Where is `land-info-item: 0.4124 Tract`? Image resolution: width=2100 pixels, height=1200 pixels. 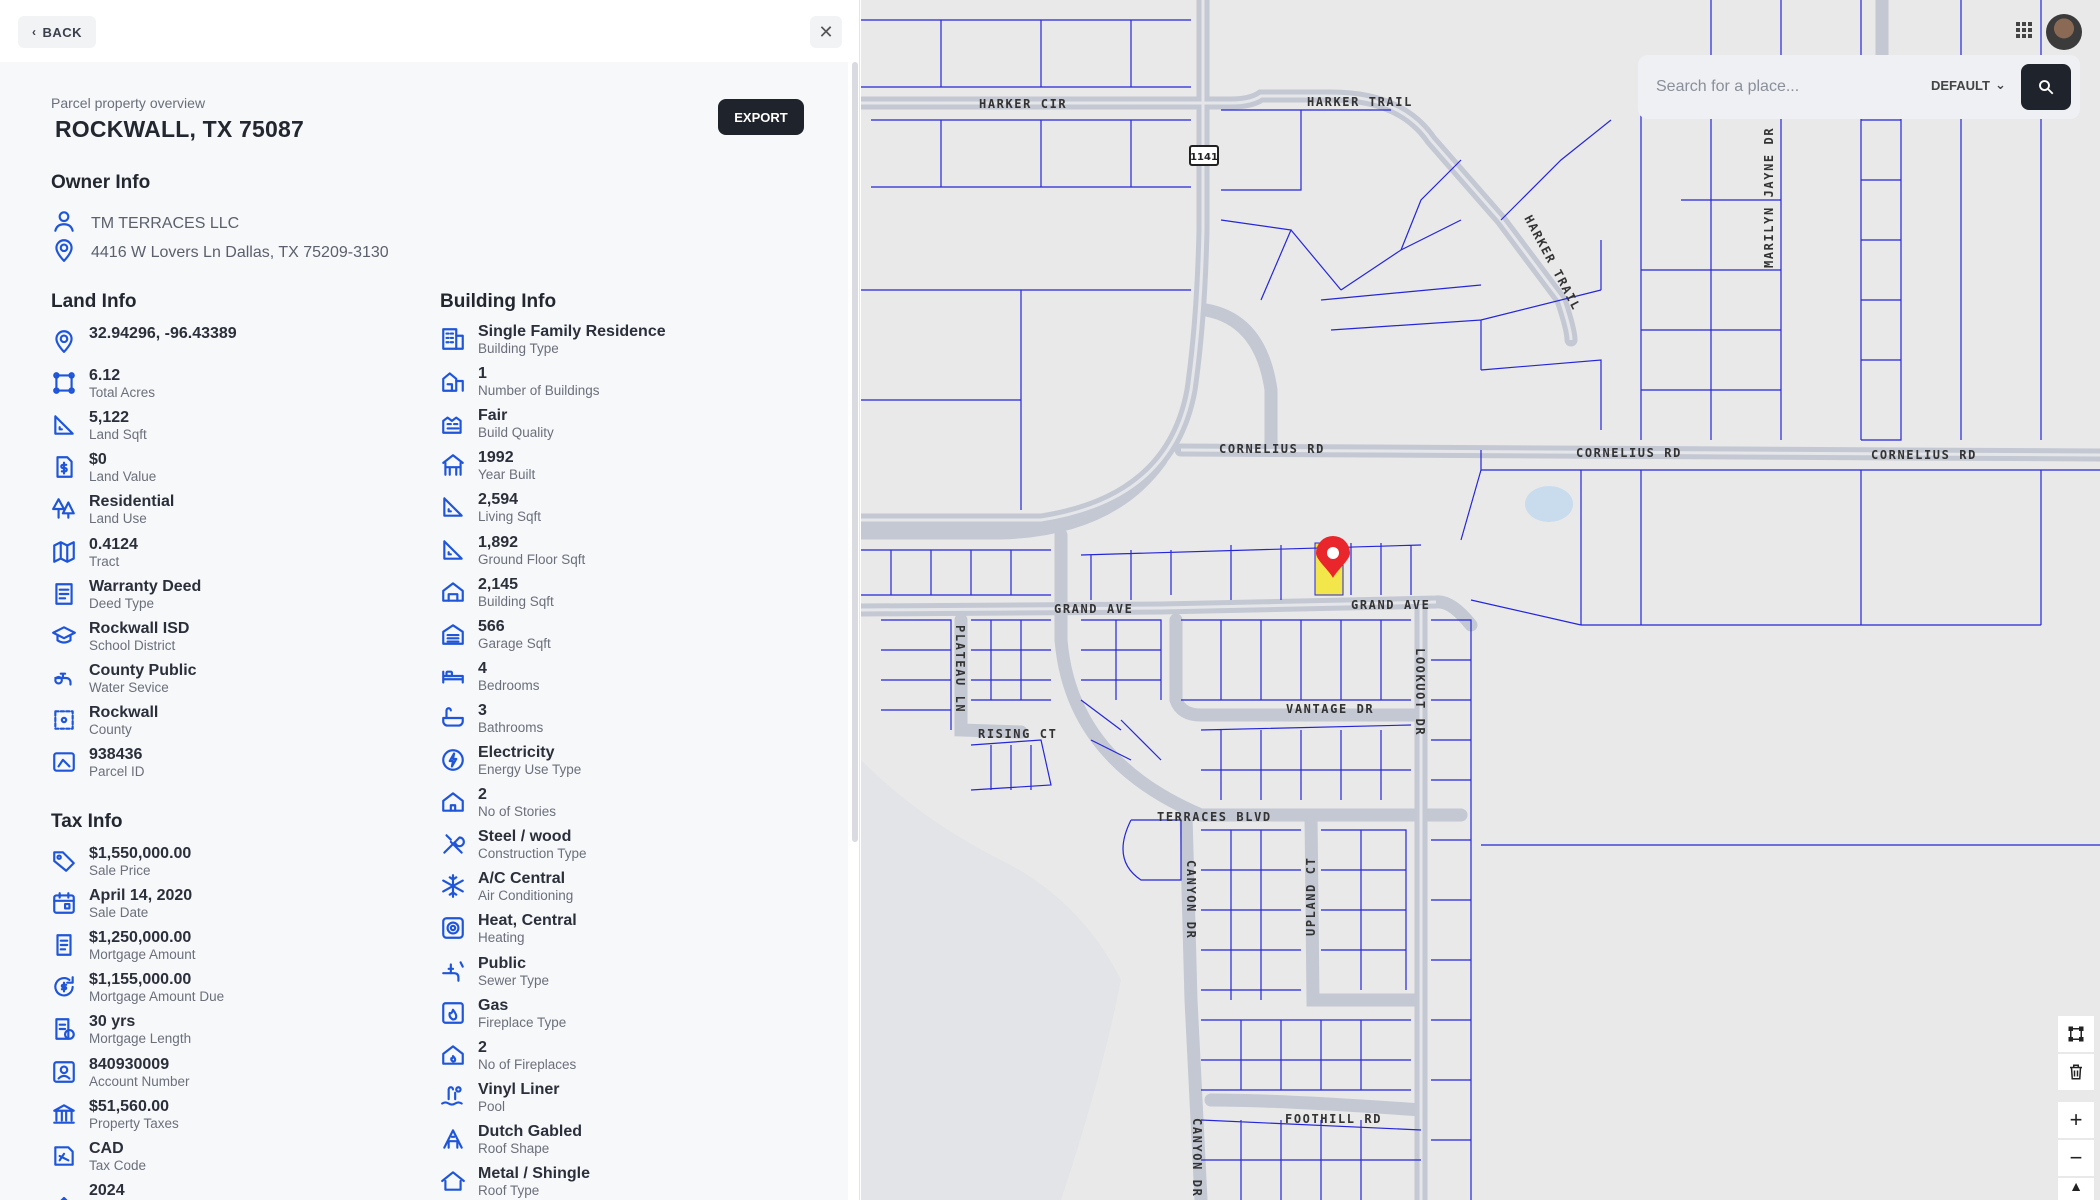
land-info-item: 0.4124 Tract is located at coordinates (94, 553).